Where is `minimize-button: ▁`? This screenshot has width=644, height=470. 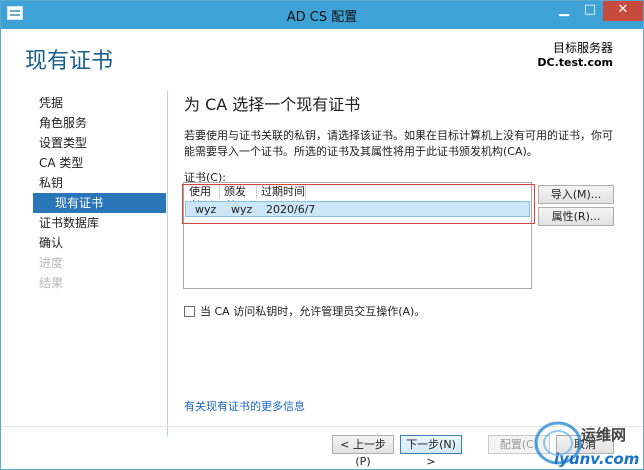 minimize-button: ▁ is located at coordinates (564, 11).